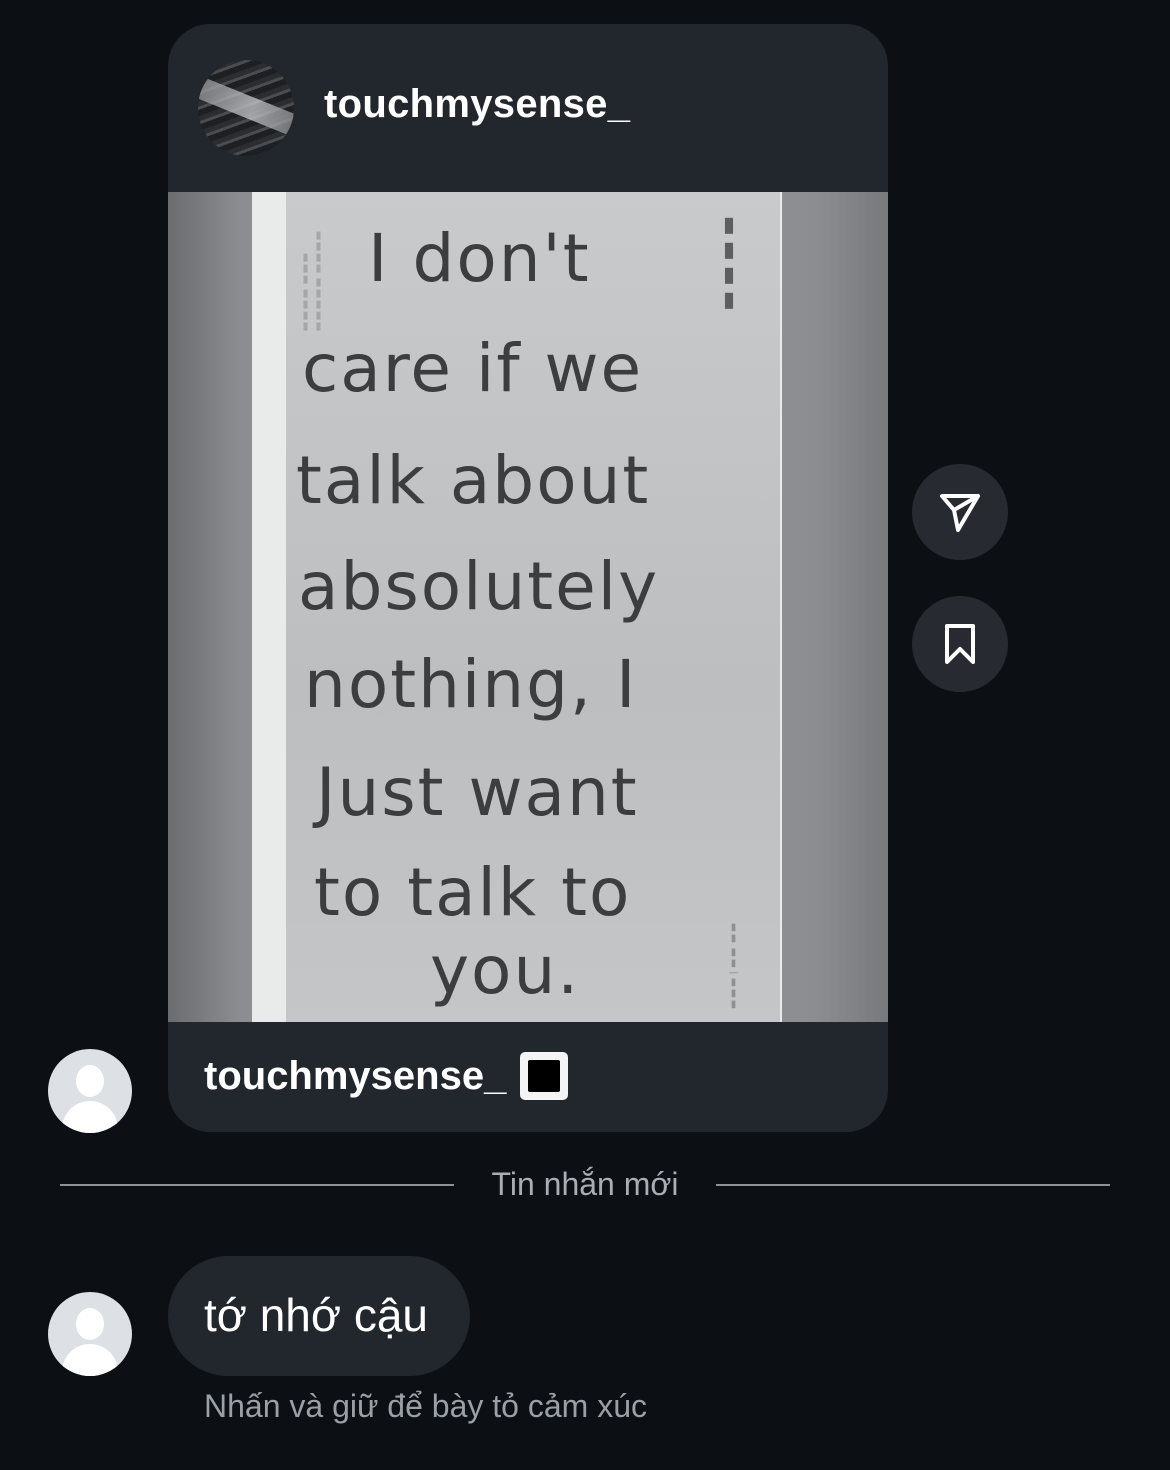 This screenshot has width=1170, height=1470. Describe the element at coordinates (733, 966) in the screenshot. I see `paper-small-print: ▮▮ ▮▮ | ▮▮▮` at that location.